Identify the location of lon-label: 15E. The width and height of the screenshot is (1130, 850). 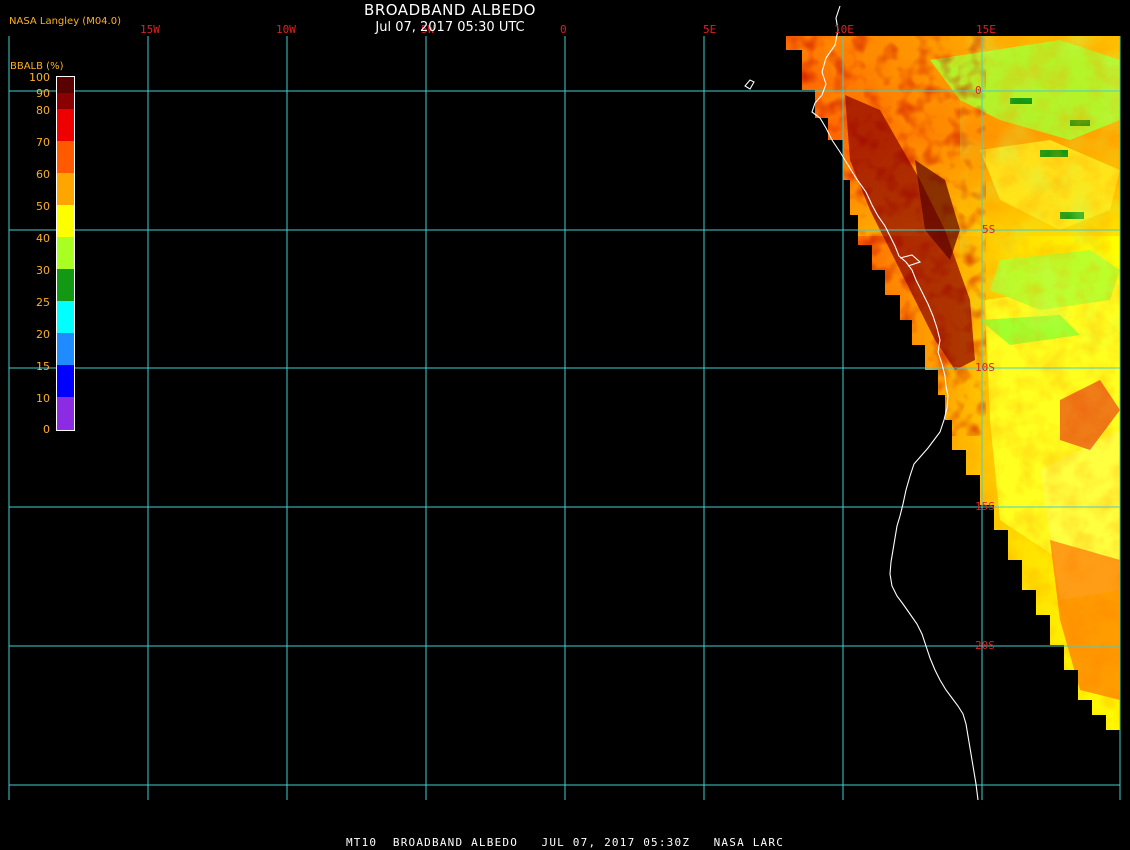
(986, 29).